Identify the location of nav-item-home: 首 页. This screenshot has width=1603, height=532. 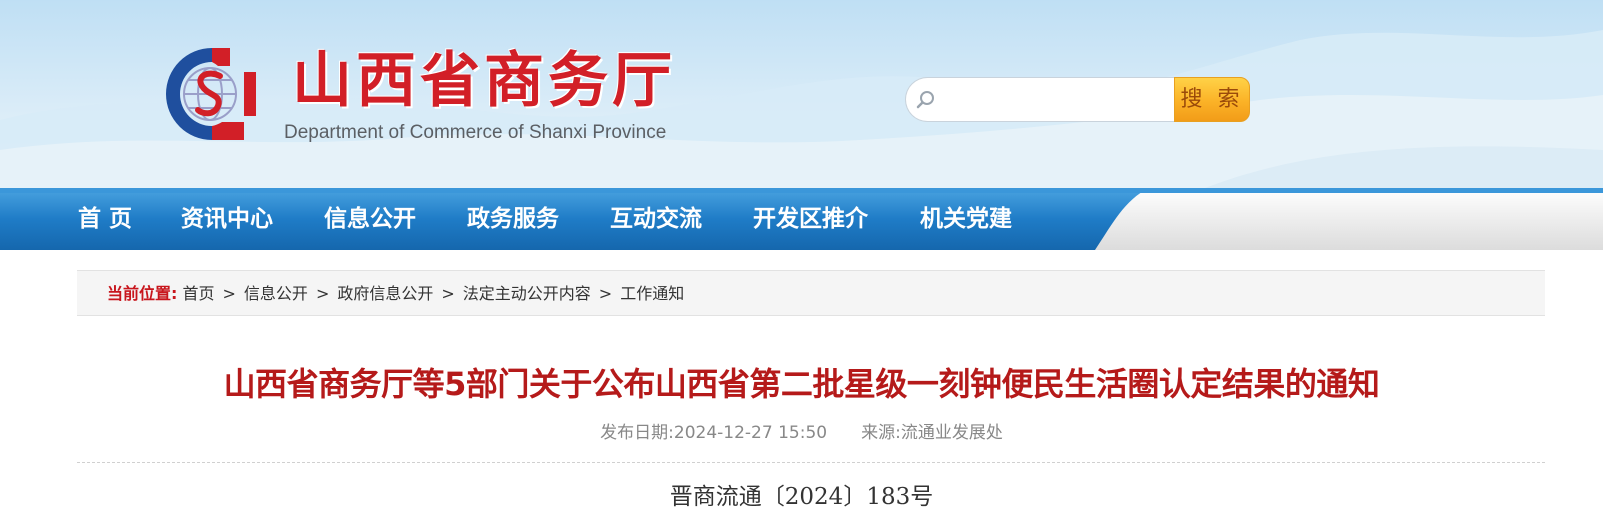
(105, 219).